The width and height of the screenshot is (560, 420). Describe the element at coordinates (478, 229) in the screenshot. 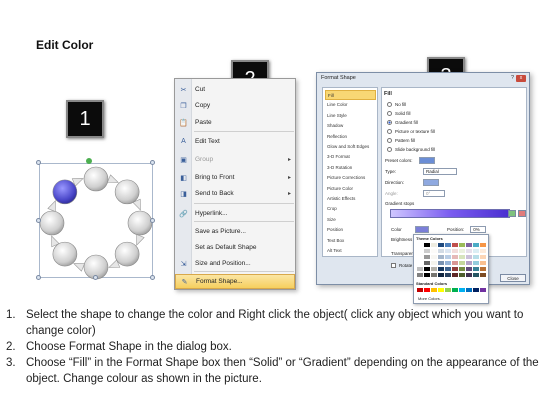

I see `position-input: 0%` at that location.